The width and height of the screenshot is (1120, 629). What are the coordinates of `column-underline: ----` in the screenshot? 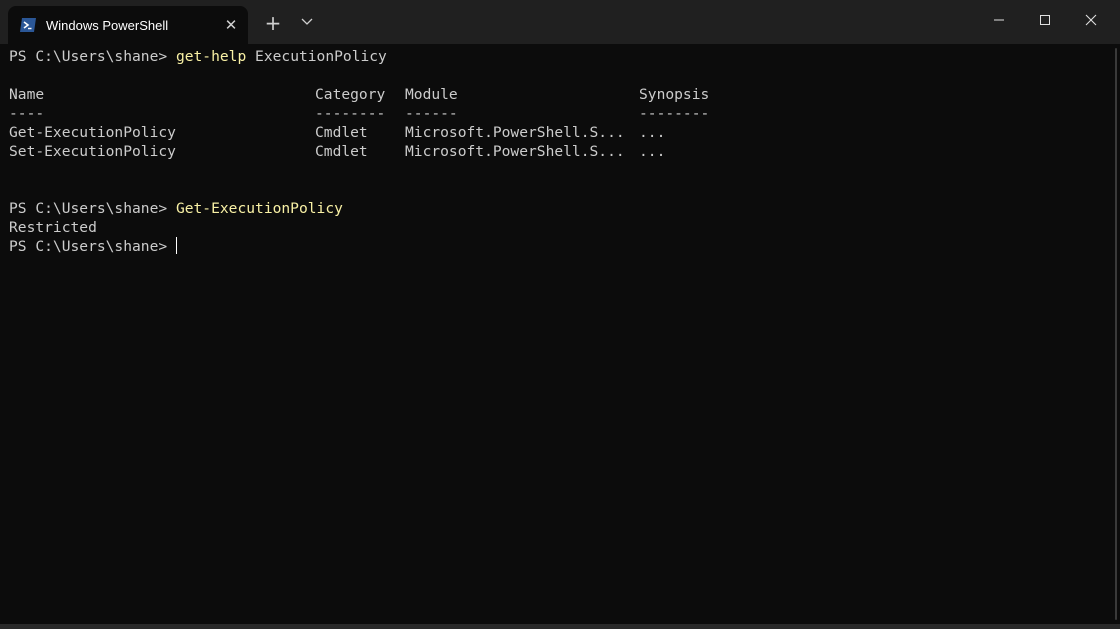 It's located at (27, 113).